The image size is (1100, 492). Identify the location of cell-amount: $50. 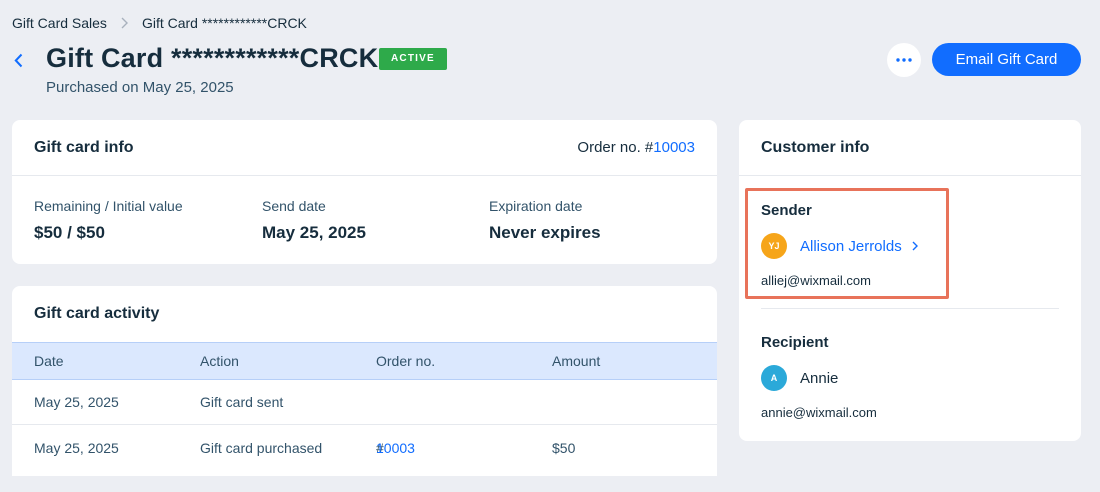
(564, 447).